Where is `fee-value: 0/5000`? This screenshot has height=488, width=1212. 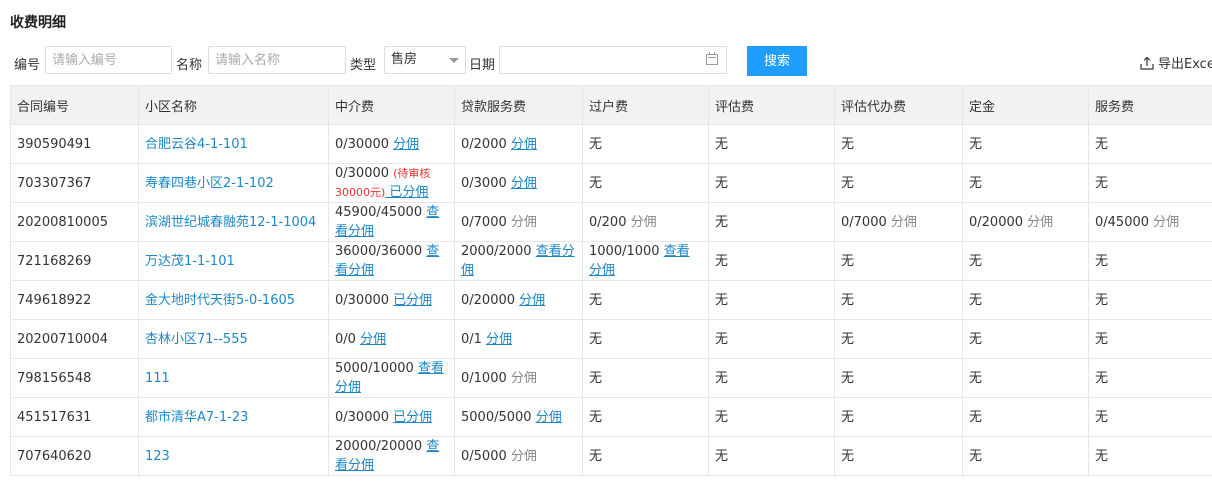 fee-value: 0/5000 is located at coordinates (486, 456).